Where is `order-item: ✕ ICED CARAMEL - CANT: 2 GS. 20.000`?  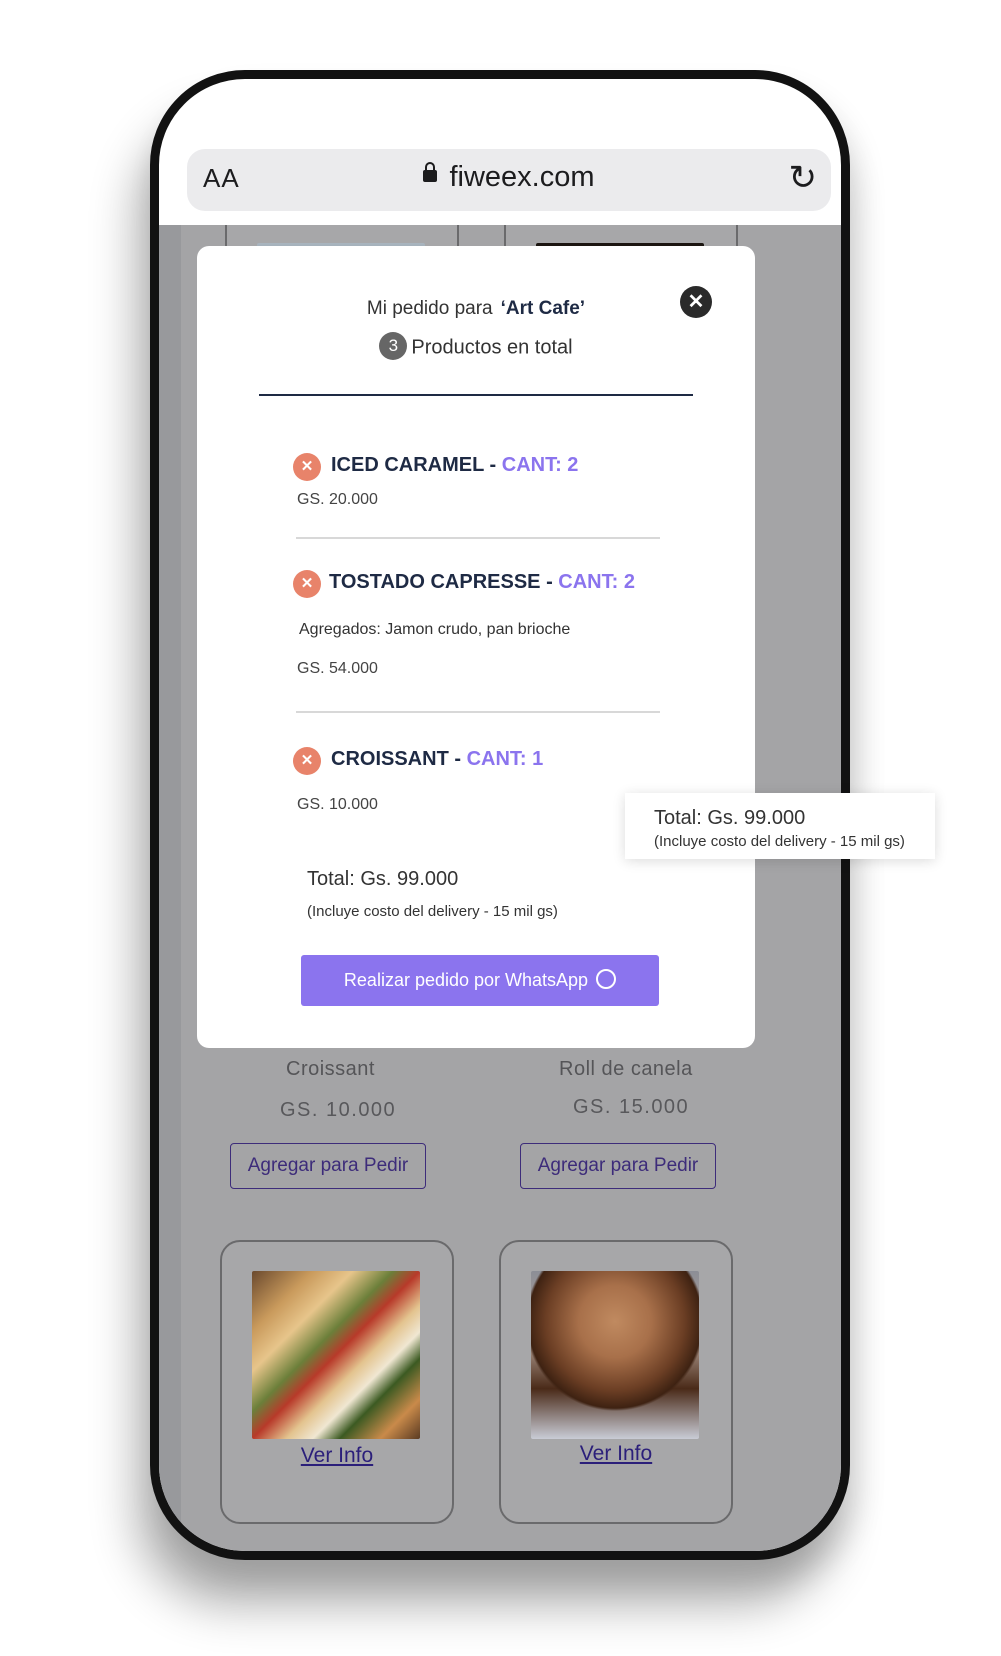
order-item: ✕ ICED CARAMEL - CANT: 2 GS. 20.000 is located at coordinates (504, 483).